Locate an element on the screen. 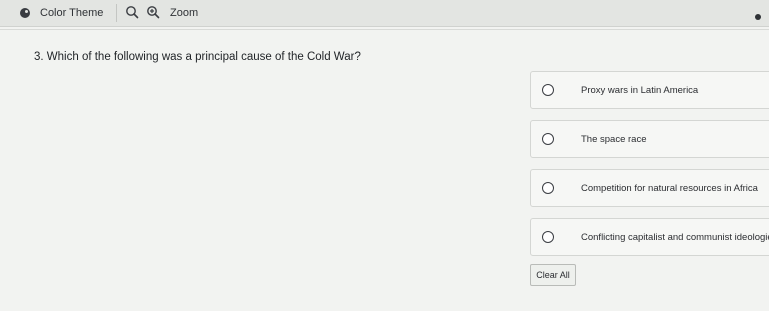  color-theme-button: Color Theme is located at coordinates (61, 13).